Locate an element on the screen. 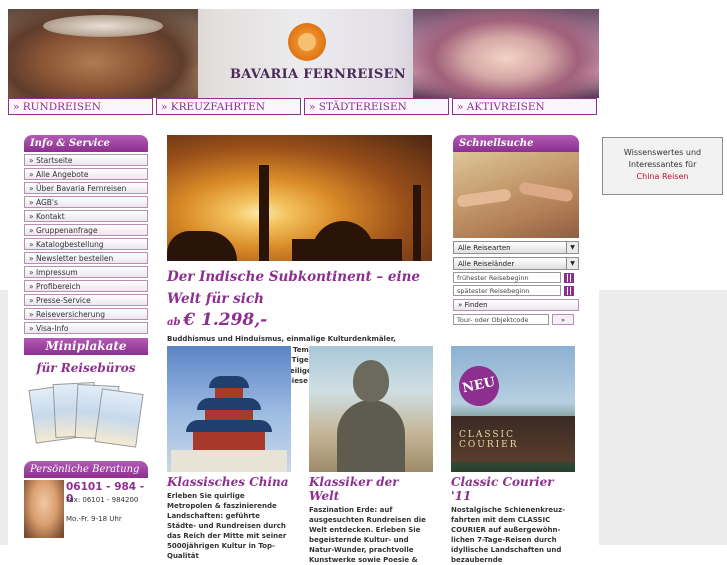 Image resolution: width=727 pixels, height=565 pixels. beratung-title: Persönliche Beratung is located at coordinates (86, 469).